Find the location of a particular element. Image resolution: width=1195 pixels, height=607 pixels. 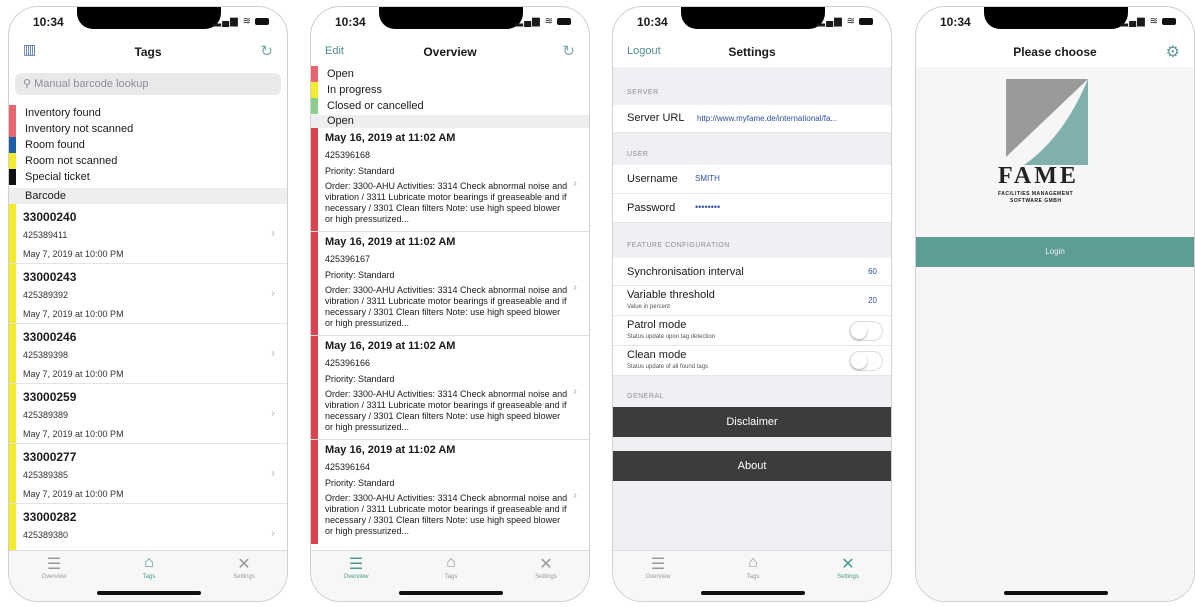

section-header-general: GENERAL is located at coordinates (645, 396).